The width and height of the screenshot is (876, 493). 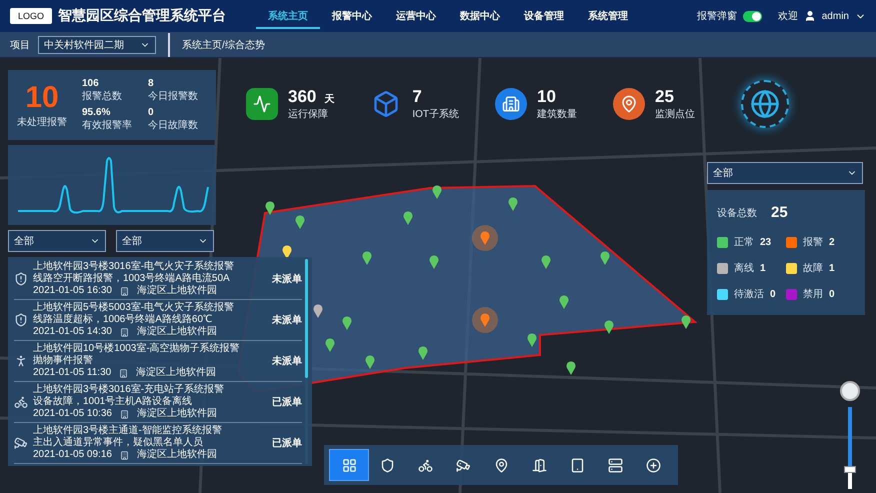 I want to click on nav-tab: 系统管理, so click(x=608, y=16).